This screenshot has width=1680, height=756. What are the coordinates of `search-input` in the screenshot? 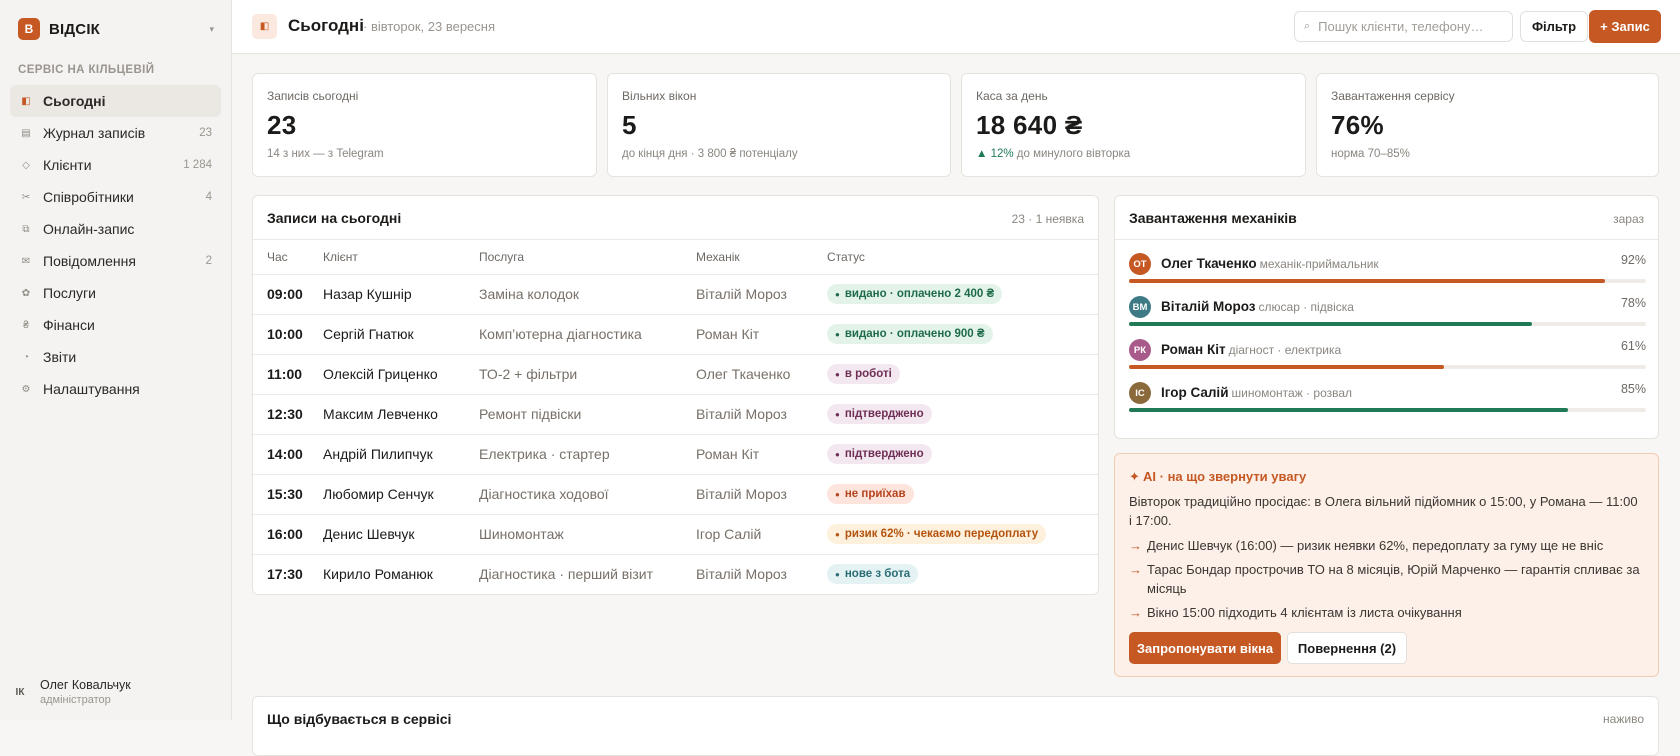 It's located at (1408, 26).